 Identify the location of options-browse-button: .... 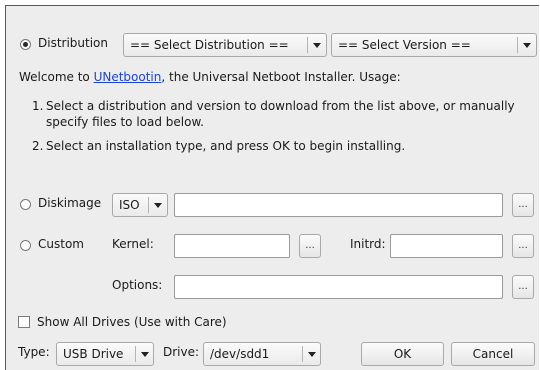
(523, 287).